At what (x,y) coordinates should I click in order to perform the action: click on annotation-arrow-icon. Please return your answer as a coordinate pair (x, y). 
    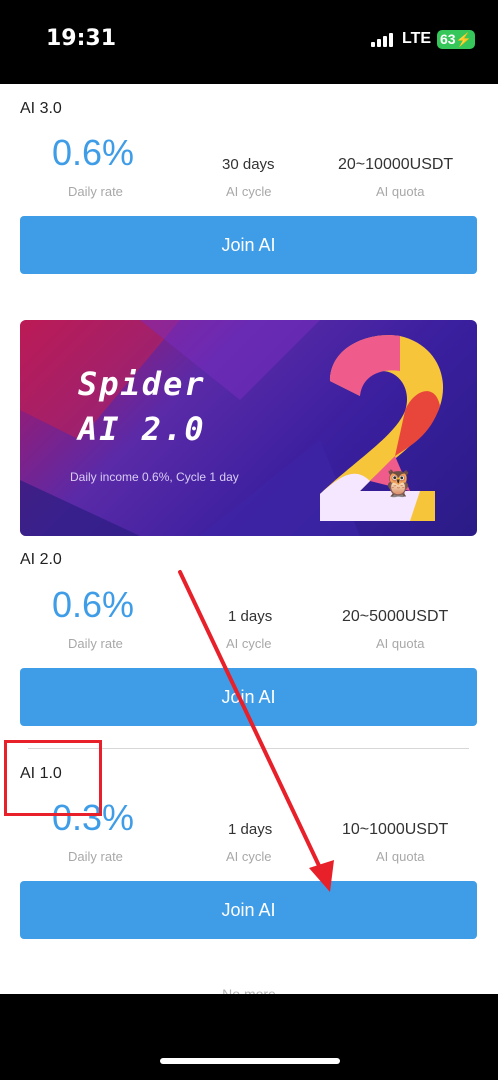
    Looking at the image, I should click on (256, 731).